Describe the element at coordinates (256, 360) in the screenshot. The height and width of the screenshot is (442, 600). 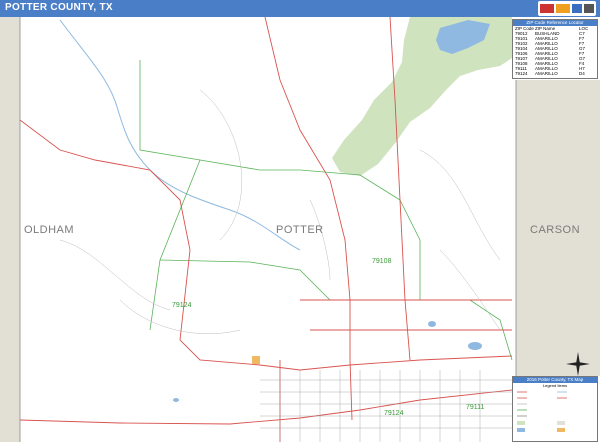
I see `airport-marker` at that location.